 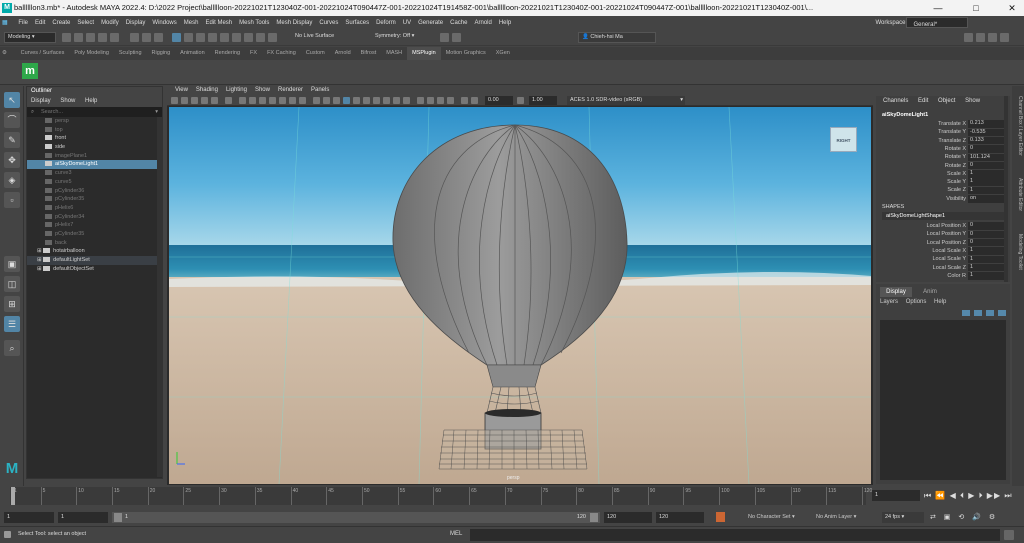 What do you see at coordinates (843, 139) in the screenshot?
I see `viewcube: RIGHT` at bounding box center [843, 139].